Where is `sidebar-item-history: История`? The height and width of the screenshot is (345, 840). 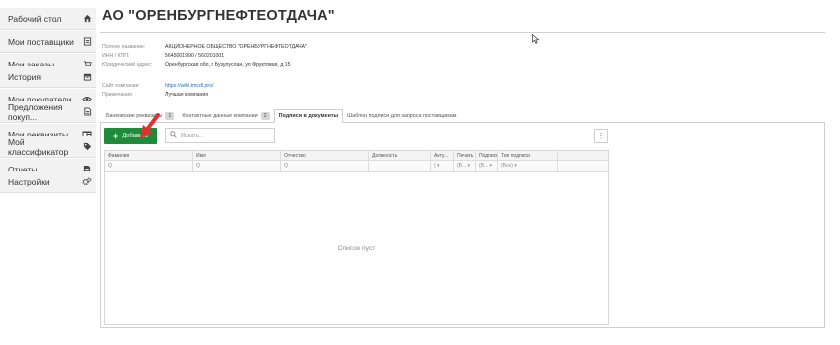 sidebar-item-history: История is located at coordinates (48, 77).